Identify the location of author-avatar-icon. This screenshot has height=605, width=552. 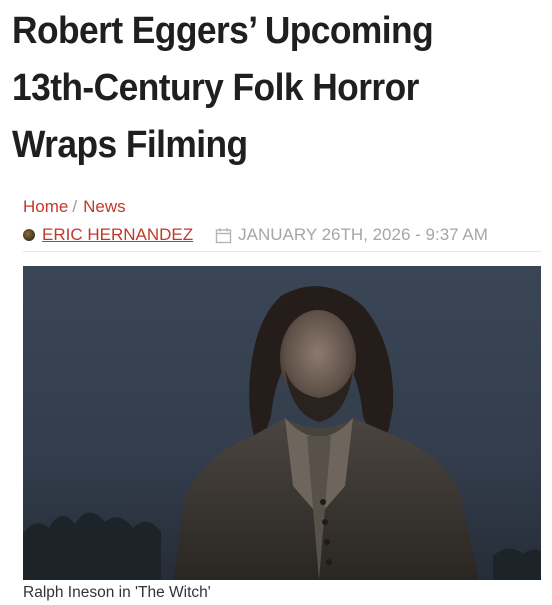
(29, 235).